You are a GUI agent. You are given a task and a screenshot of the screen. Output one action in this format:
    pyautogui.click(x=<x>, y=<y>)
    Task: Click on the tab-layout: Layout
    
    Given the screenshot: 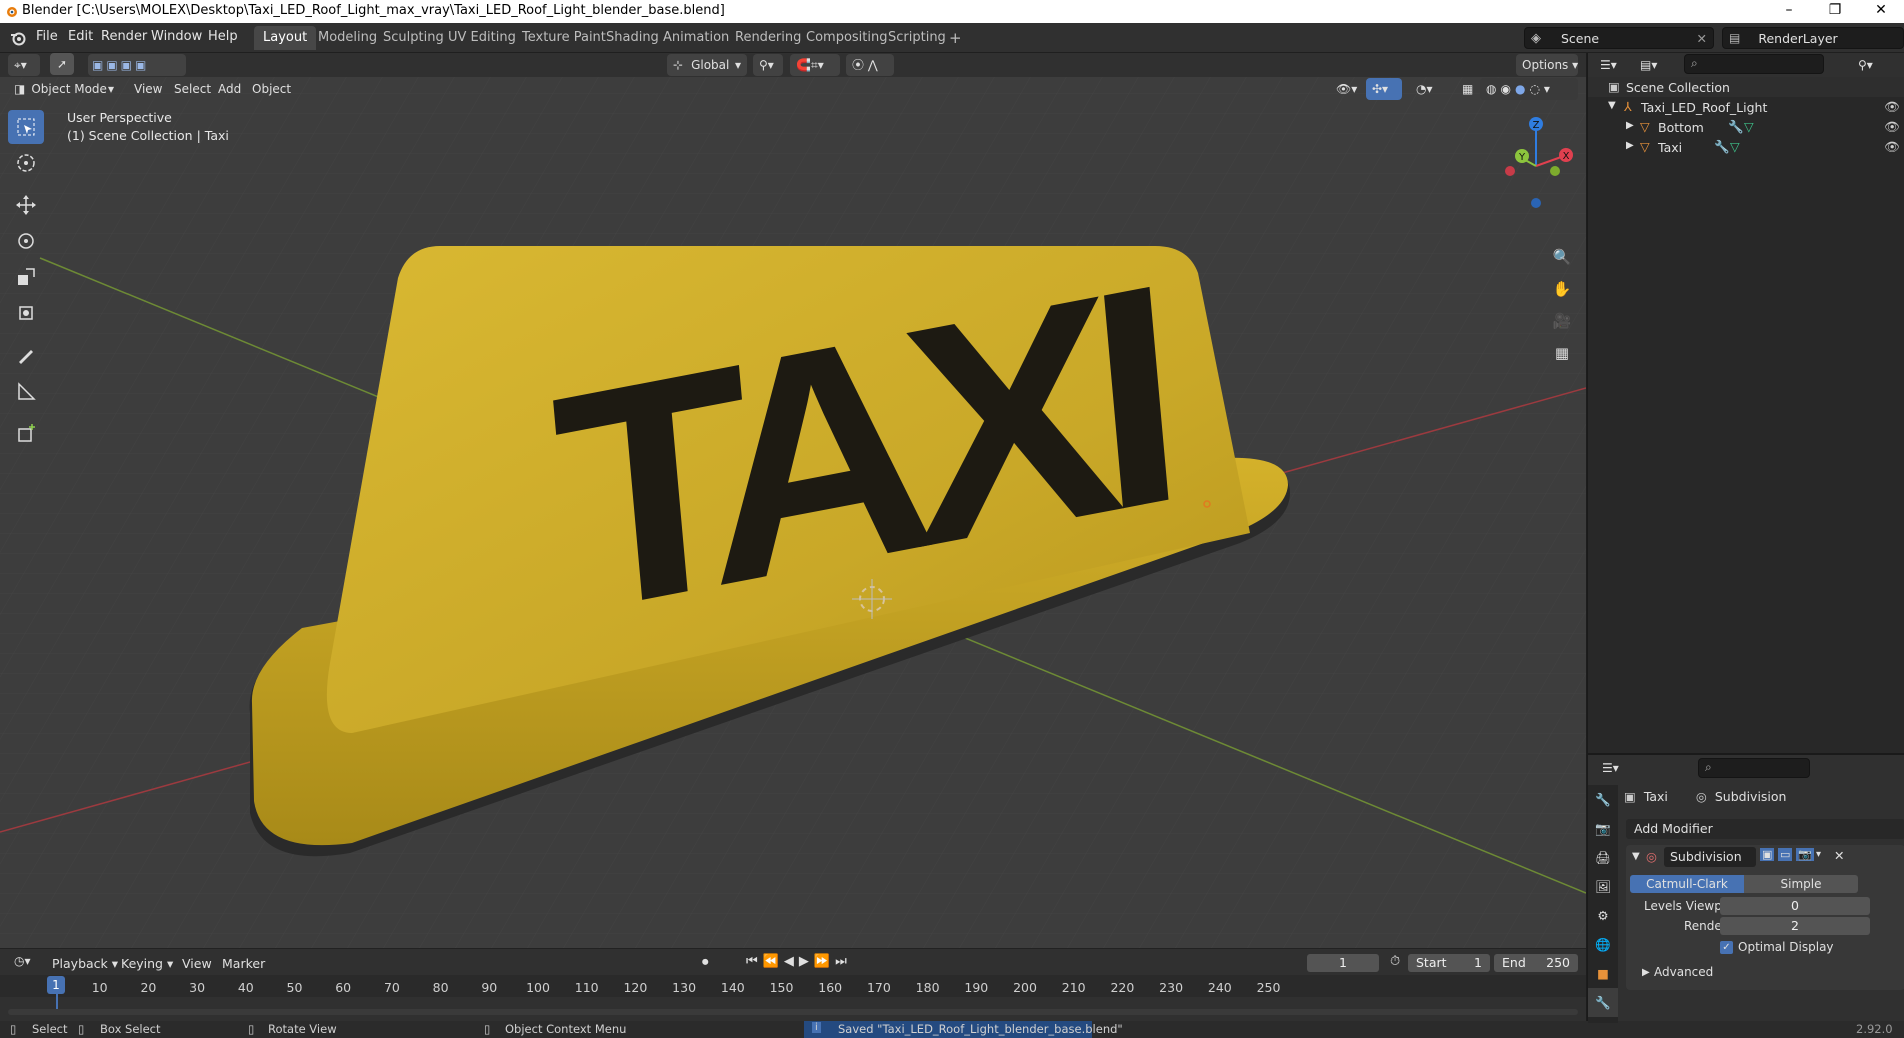 What is the action you would take?
    pyautogui.click(x=285, y=38)
    